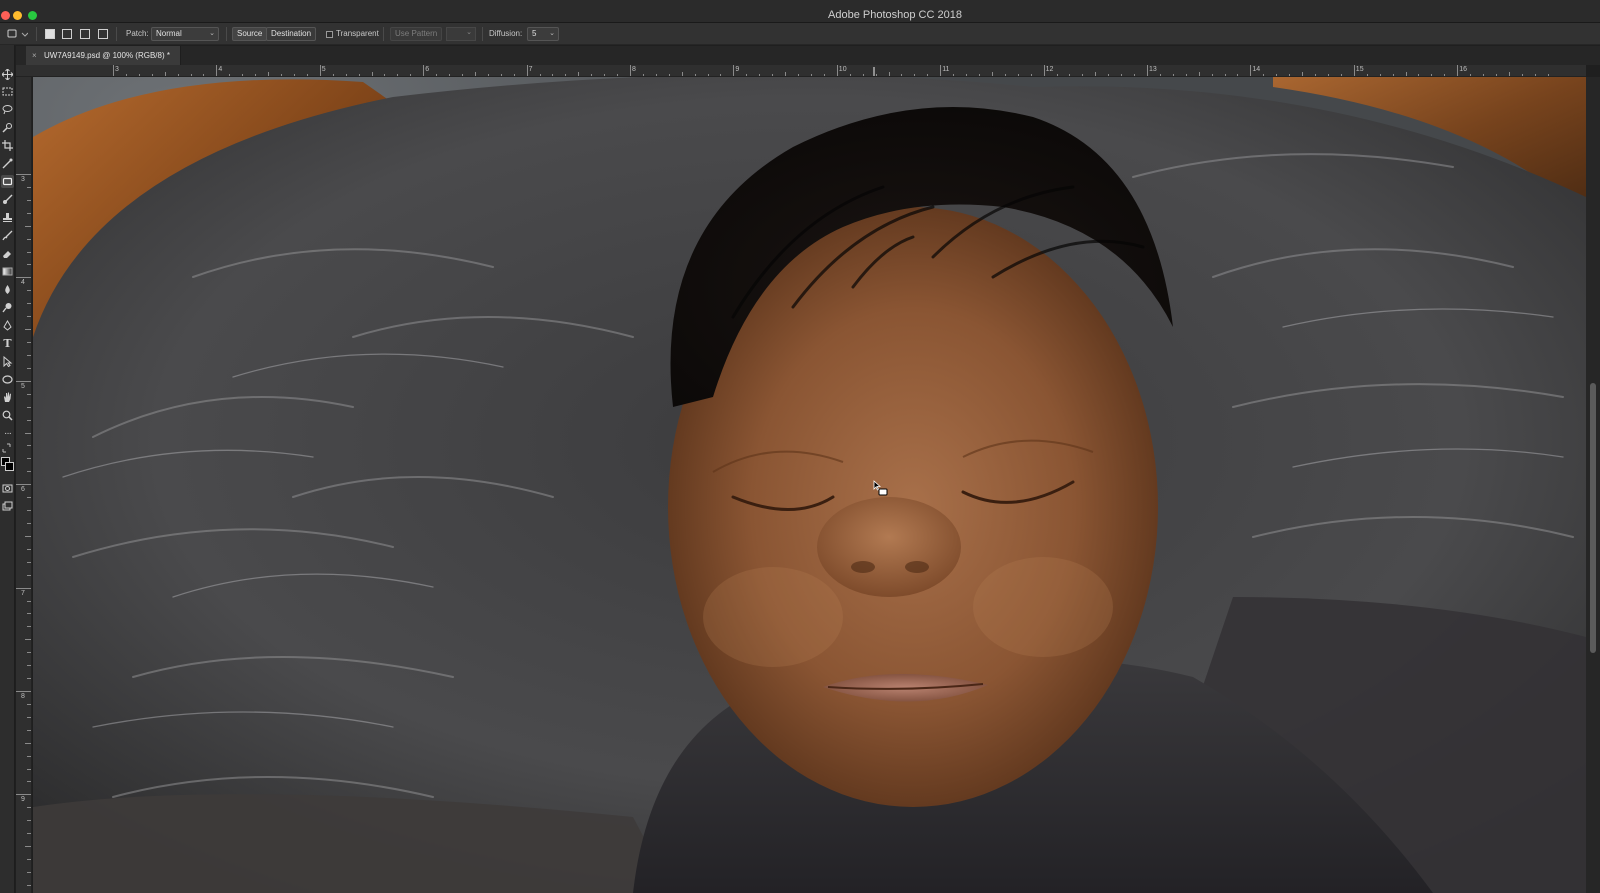 Image resolution: width=1600 pixels, height=893 pixels. I want to click on intersect-selection-icon, so click(103, 34).